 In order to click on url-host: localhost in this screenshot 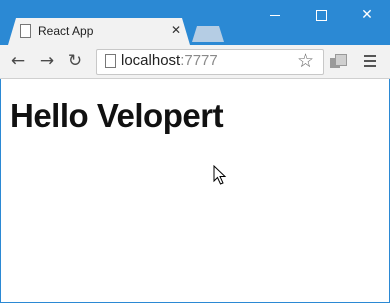, I will do `click(151, 60)`.